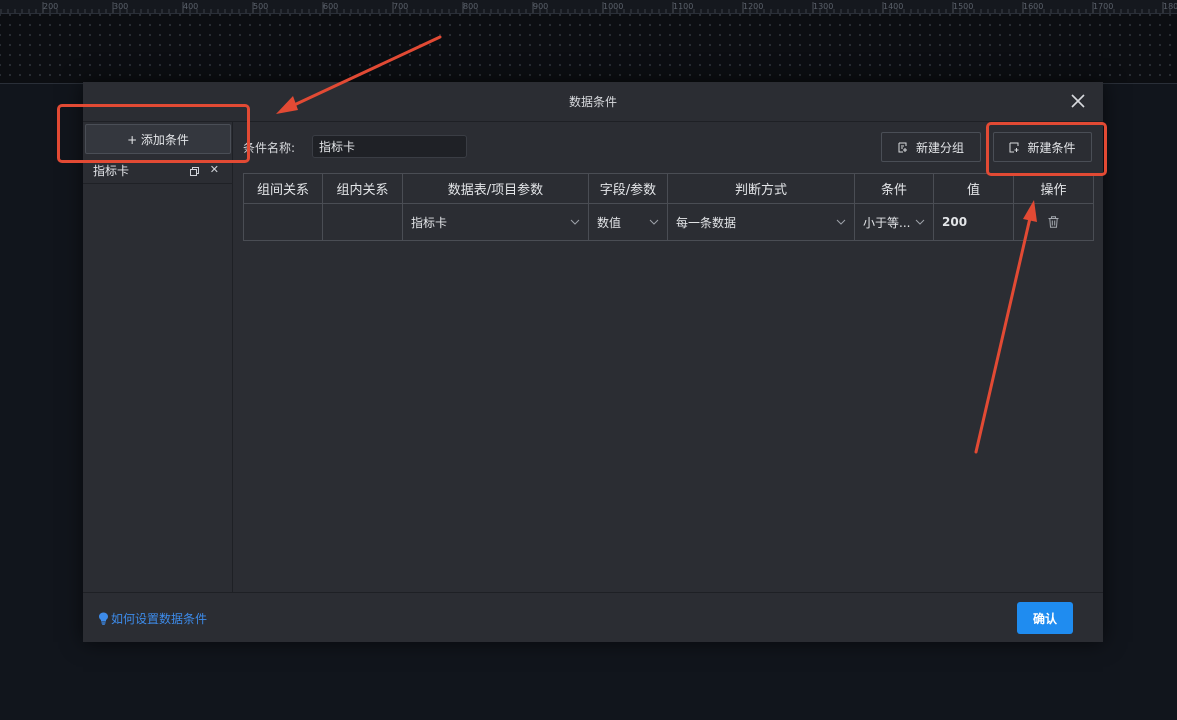 The image size is (1177, 720). What do you see at coordinates (706, 222) in the screenshot?
I see `judge-value: 每一条数据` at bounding box center [706, 222].